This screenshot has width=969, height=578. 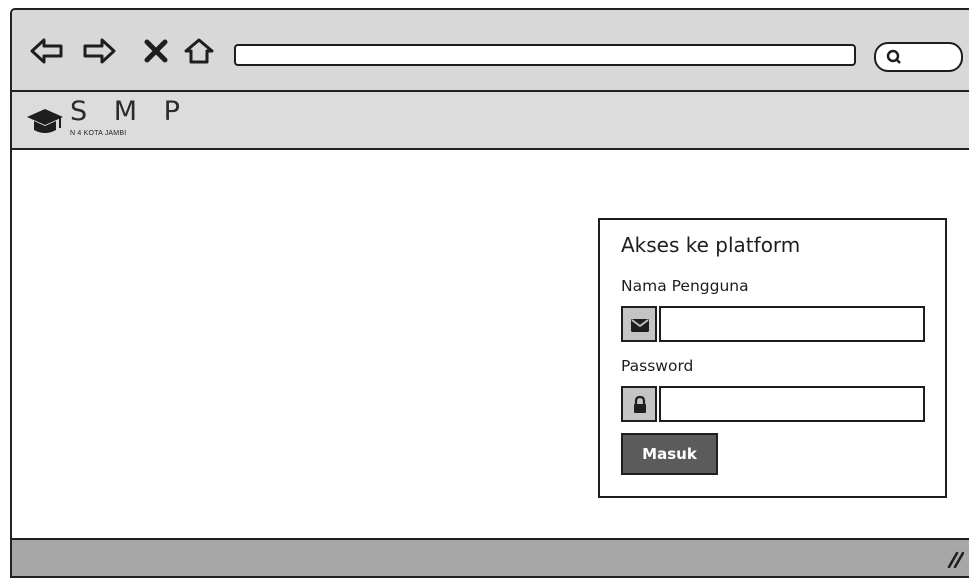 I want to click on home-icon, so click(x=199, y=51).